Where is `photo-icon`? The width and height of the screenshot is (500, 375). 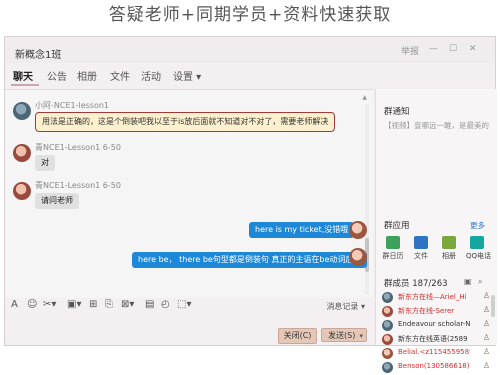 photo-icon is located at coordinates (449, 242).